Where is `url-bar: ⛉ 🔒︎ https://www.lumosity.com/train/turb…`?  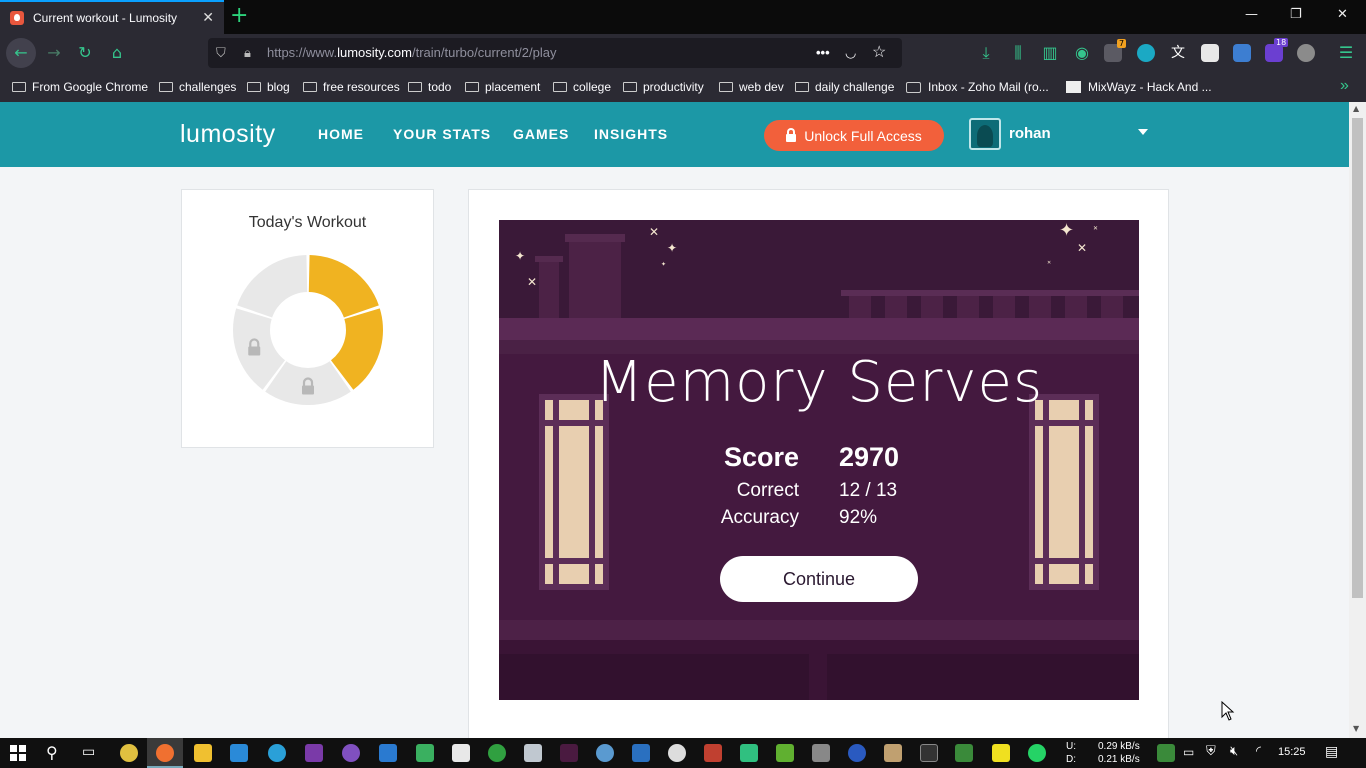 url-bar: ⛉ 🔒︎ https://www.lumosity.com/train/turb… is located at coordinates (555, 53).